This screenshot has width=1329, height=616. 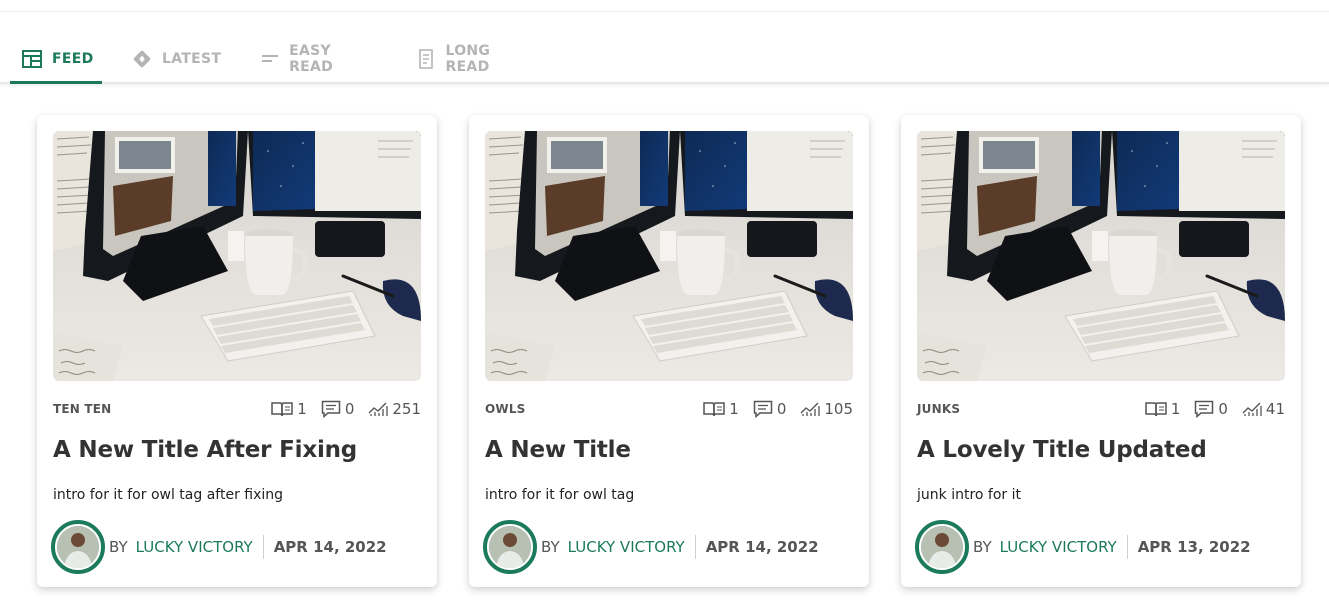 What do you see at coordinates (406, 409) in the screenshot?
I see `views-count: 251` at bounding box center [406, 409].